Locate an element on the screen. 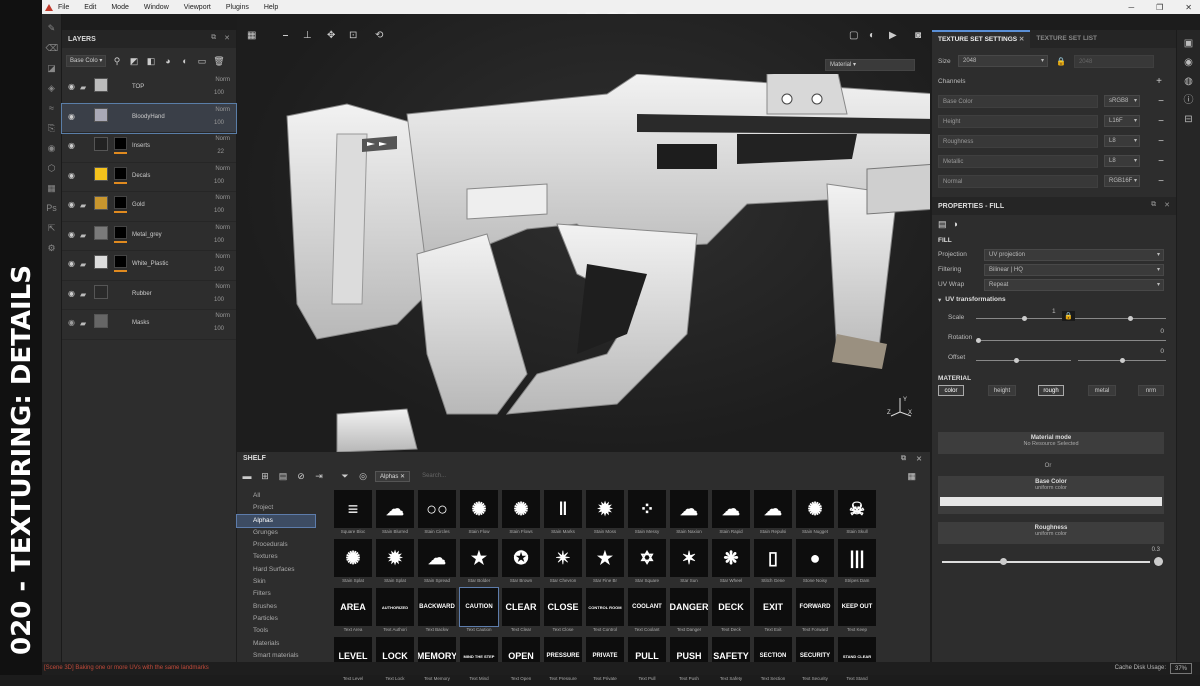 This screenshot has width=1200, height=686. shelf-category: Procedurals is located at coordinates (278, 545).